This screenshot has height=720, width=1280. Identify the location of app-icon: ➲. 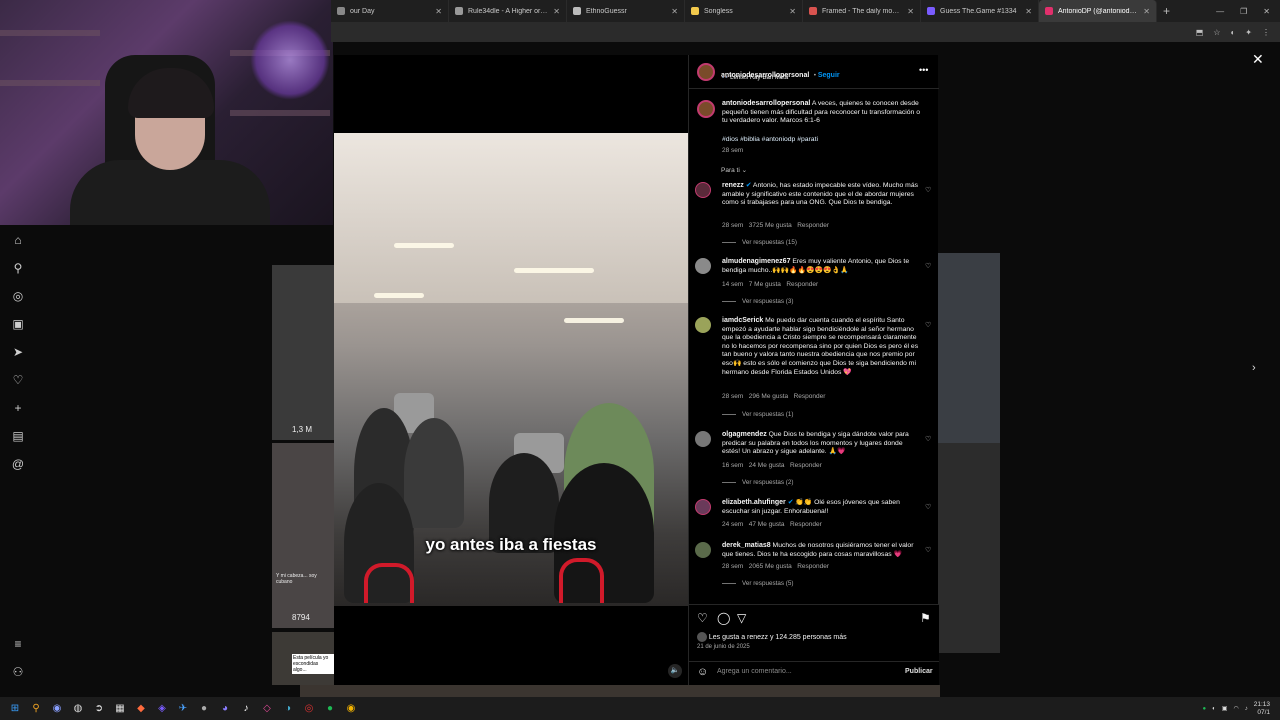
(99, 709).